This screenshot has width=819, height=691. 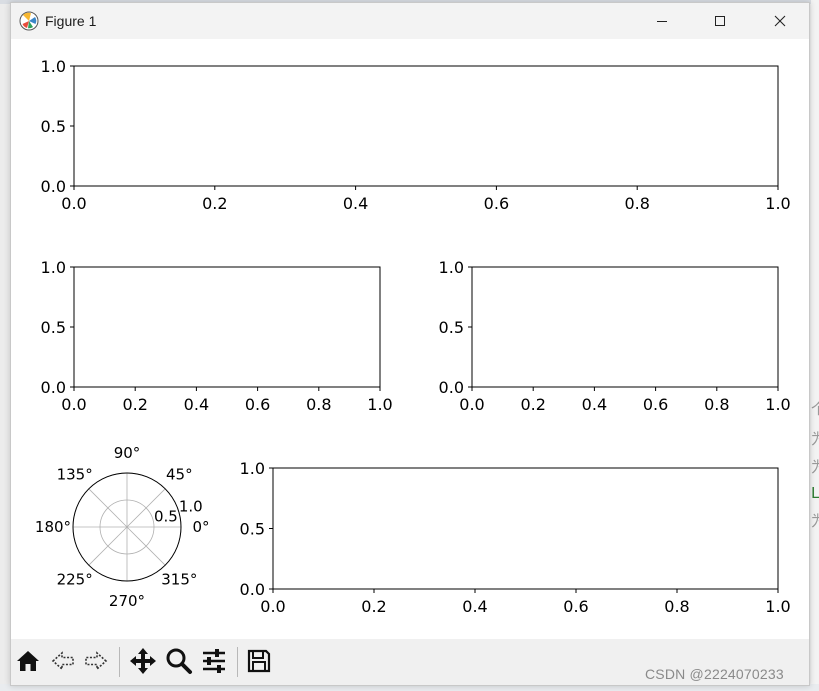 I want to click on polar-theta-tick-label: 315°, so click(x=179, y=579).